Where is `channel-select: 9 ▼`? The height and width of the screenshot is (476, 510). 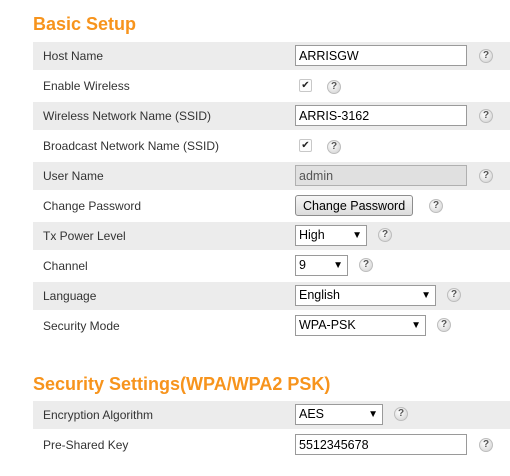
channel-select: 9 ▼ is located at coordinates (321, 265).